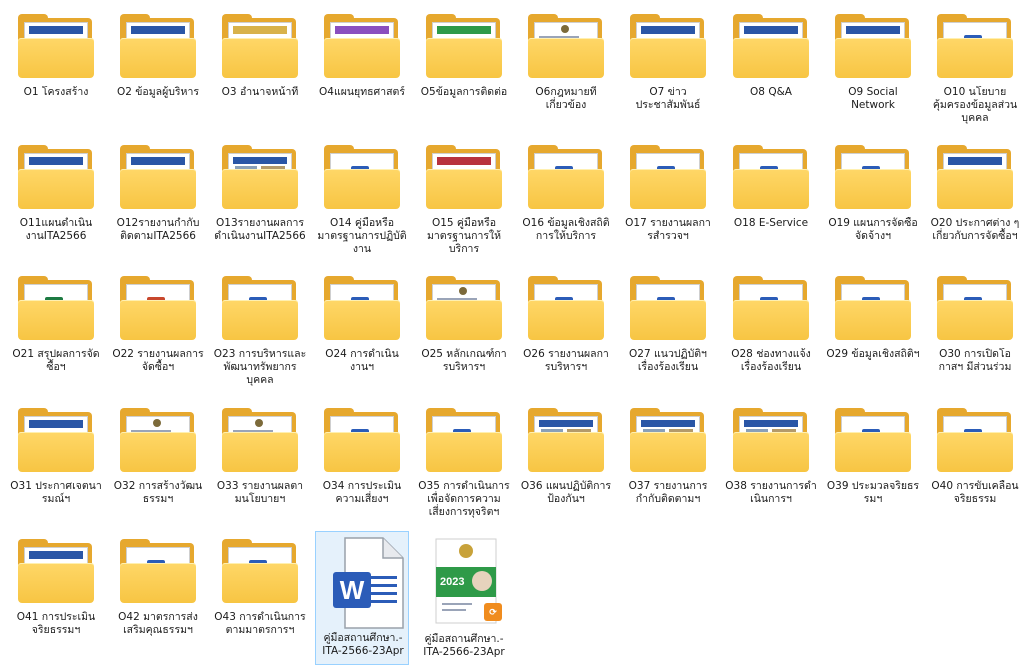  I want to click on folder-item: W O26 รายงานผลการบริหารฯ, so click(566, 331).